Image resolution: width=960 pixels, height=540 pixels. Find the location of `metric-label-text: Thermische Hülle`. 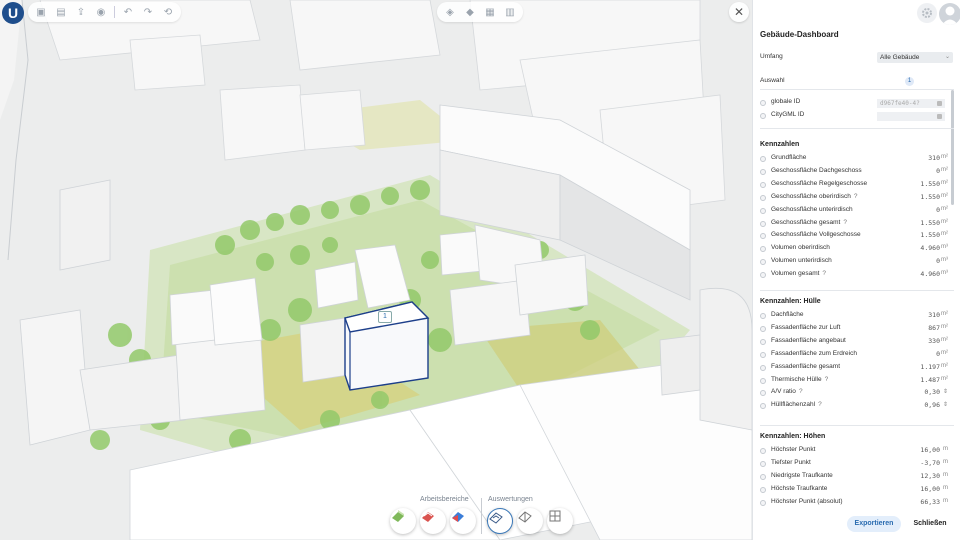

metric-label-text: Thermische Hülle is located at coordinates (796, 379).